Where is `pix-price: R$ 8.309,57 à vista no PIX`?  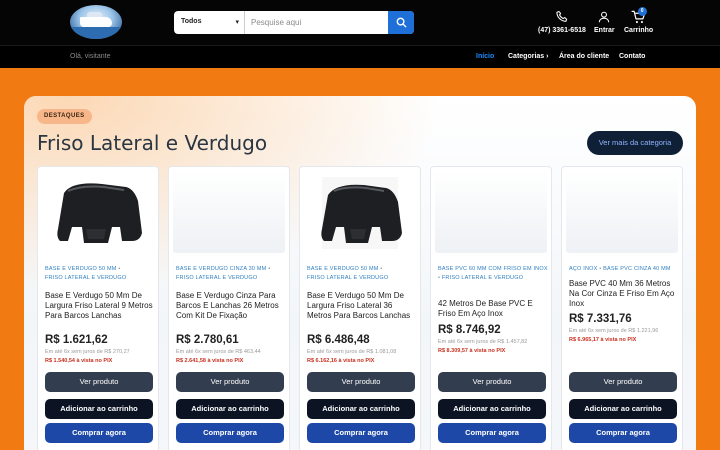 pix-price: R$ 8.309,57 à vista no PIX is located at coordinates (472, 351).